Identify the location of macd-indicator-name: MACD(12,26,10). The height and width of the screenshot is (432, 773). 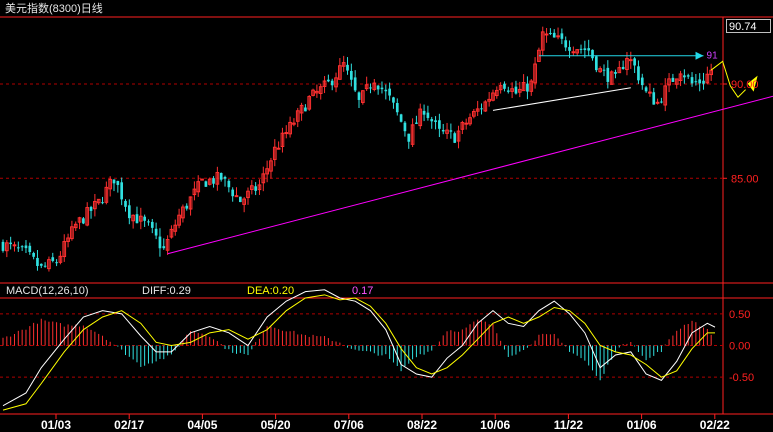
(47, 291).